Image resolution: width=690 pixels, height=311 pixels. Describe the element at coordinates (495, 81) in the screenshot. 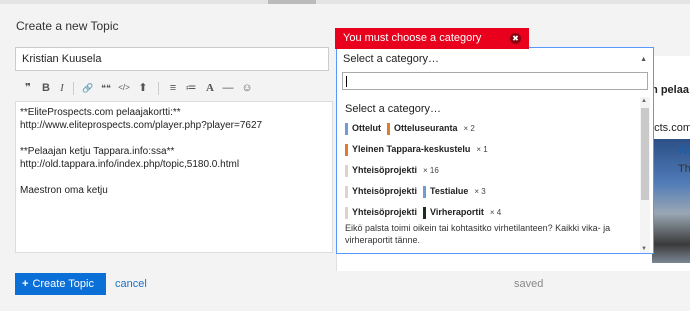

I see `category-search-input` at that location.